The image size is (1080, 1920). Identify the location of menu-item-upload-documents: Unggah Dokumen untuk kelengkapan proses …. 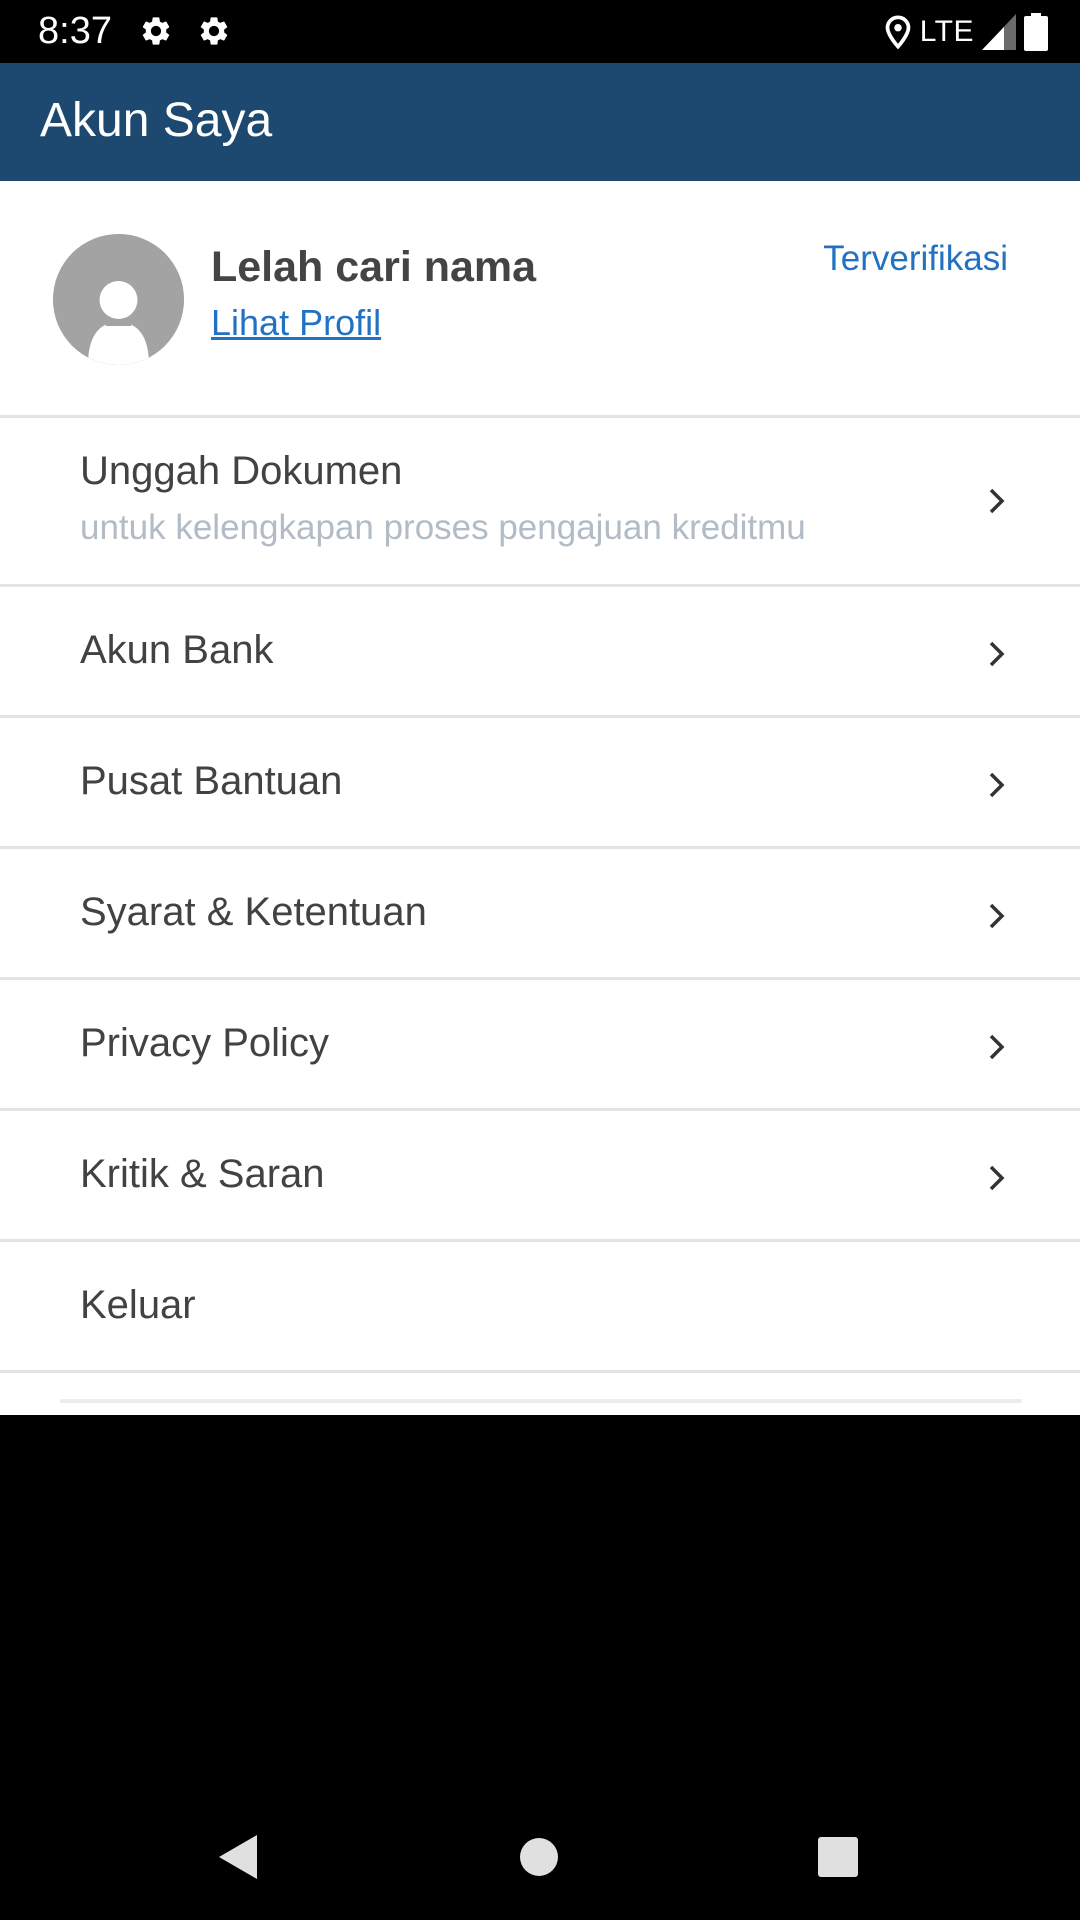
(540, 502).